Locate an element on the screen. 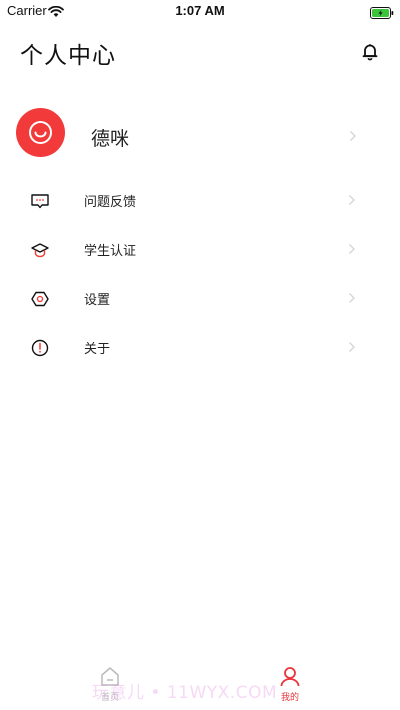  menu-item-label: 设置 is located at coordinates (97, 300).